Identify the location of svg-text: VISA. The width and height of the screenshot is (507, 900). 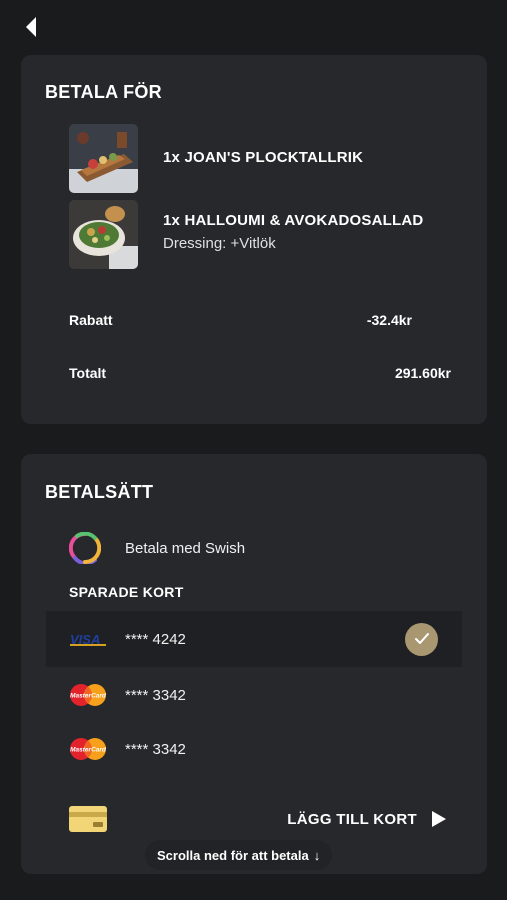
(85, 639).